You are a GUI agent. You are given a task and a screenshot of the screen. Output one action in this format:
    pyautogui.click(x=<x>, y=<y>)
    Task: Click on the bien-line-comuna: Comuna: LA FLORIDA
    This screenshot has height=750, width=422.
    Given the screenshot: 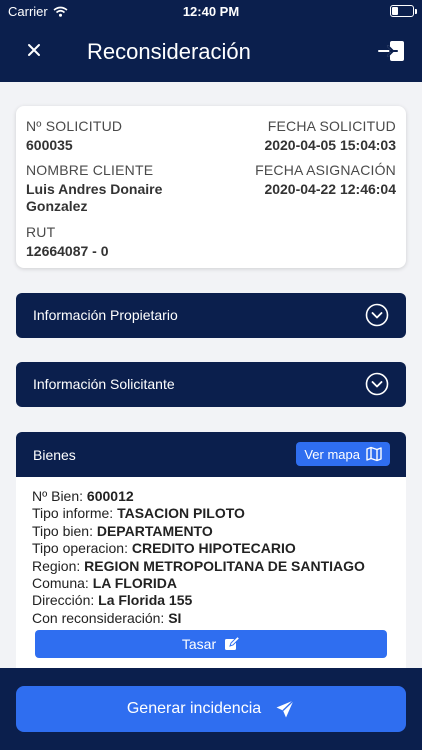 What is the action you would take?
    pyautogui.click(x=104, y=582)
    